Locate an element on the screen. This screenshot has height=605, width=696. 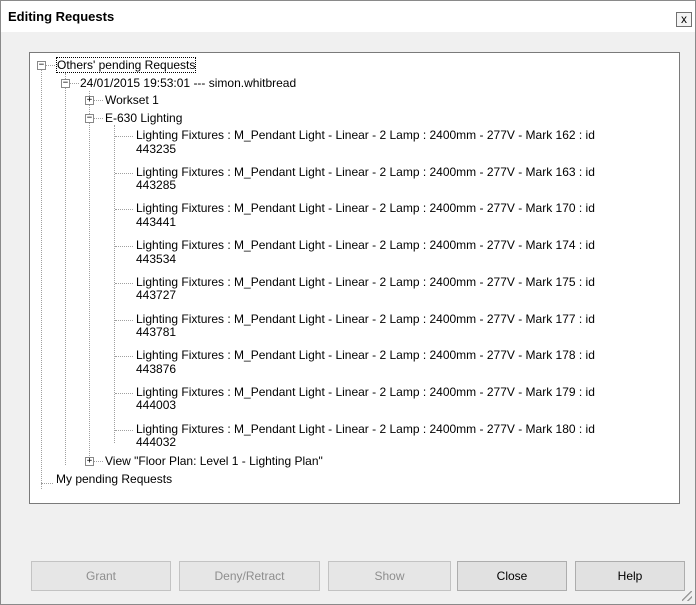
fixture-id: 444032 is located at coordinates (156, 442).